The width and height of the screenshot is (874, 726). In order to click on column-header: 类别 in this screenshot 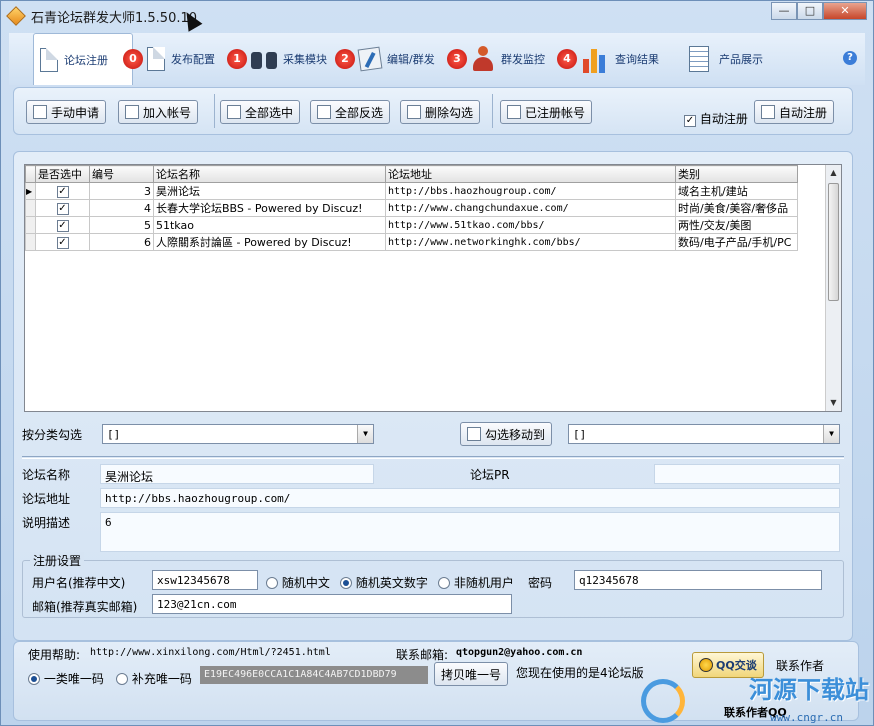, I will do `click(736, 174)`.